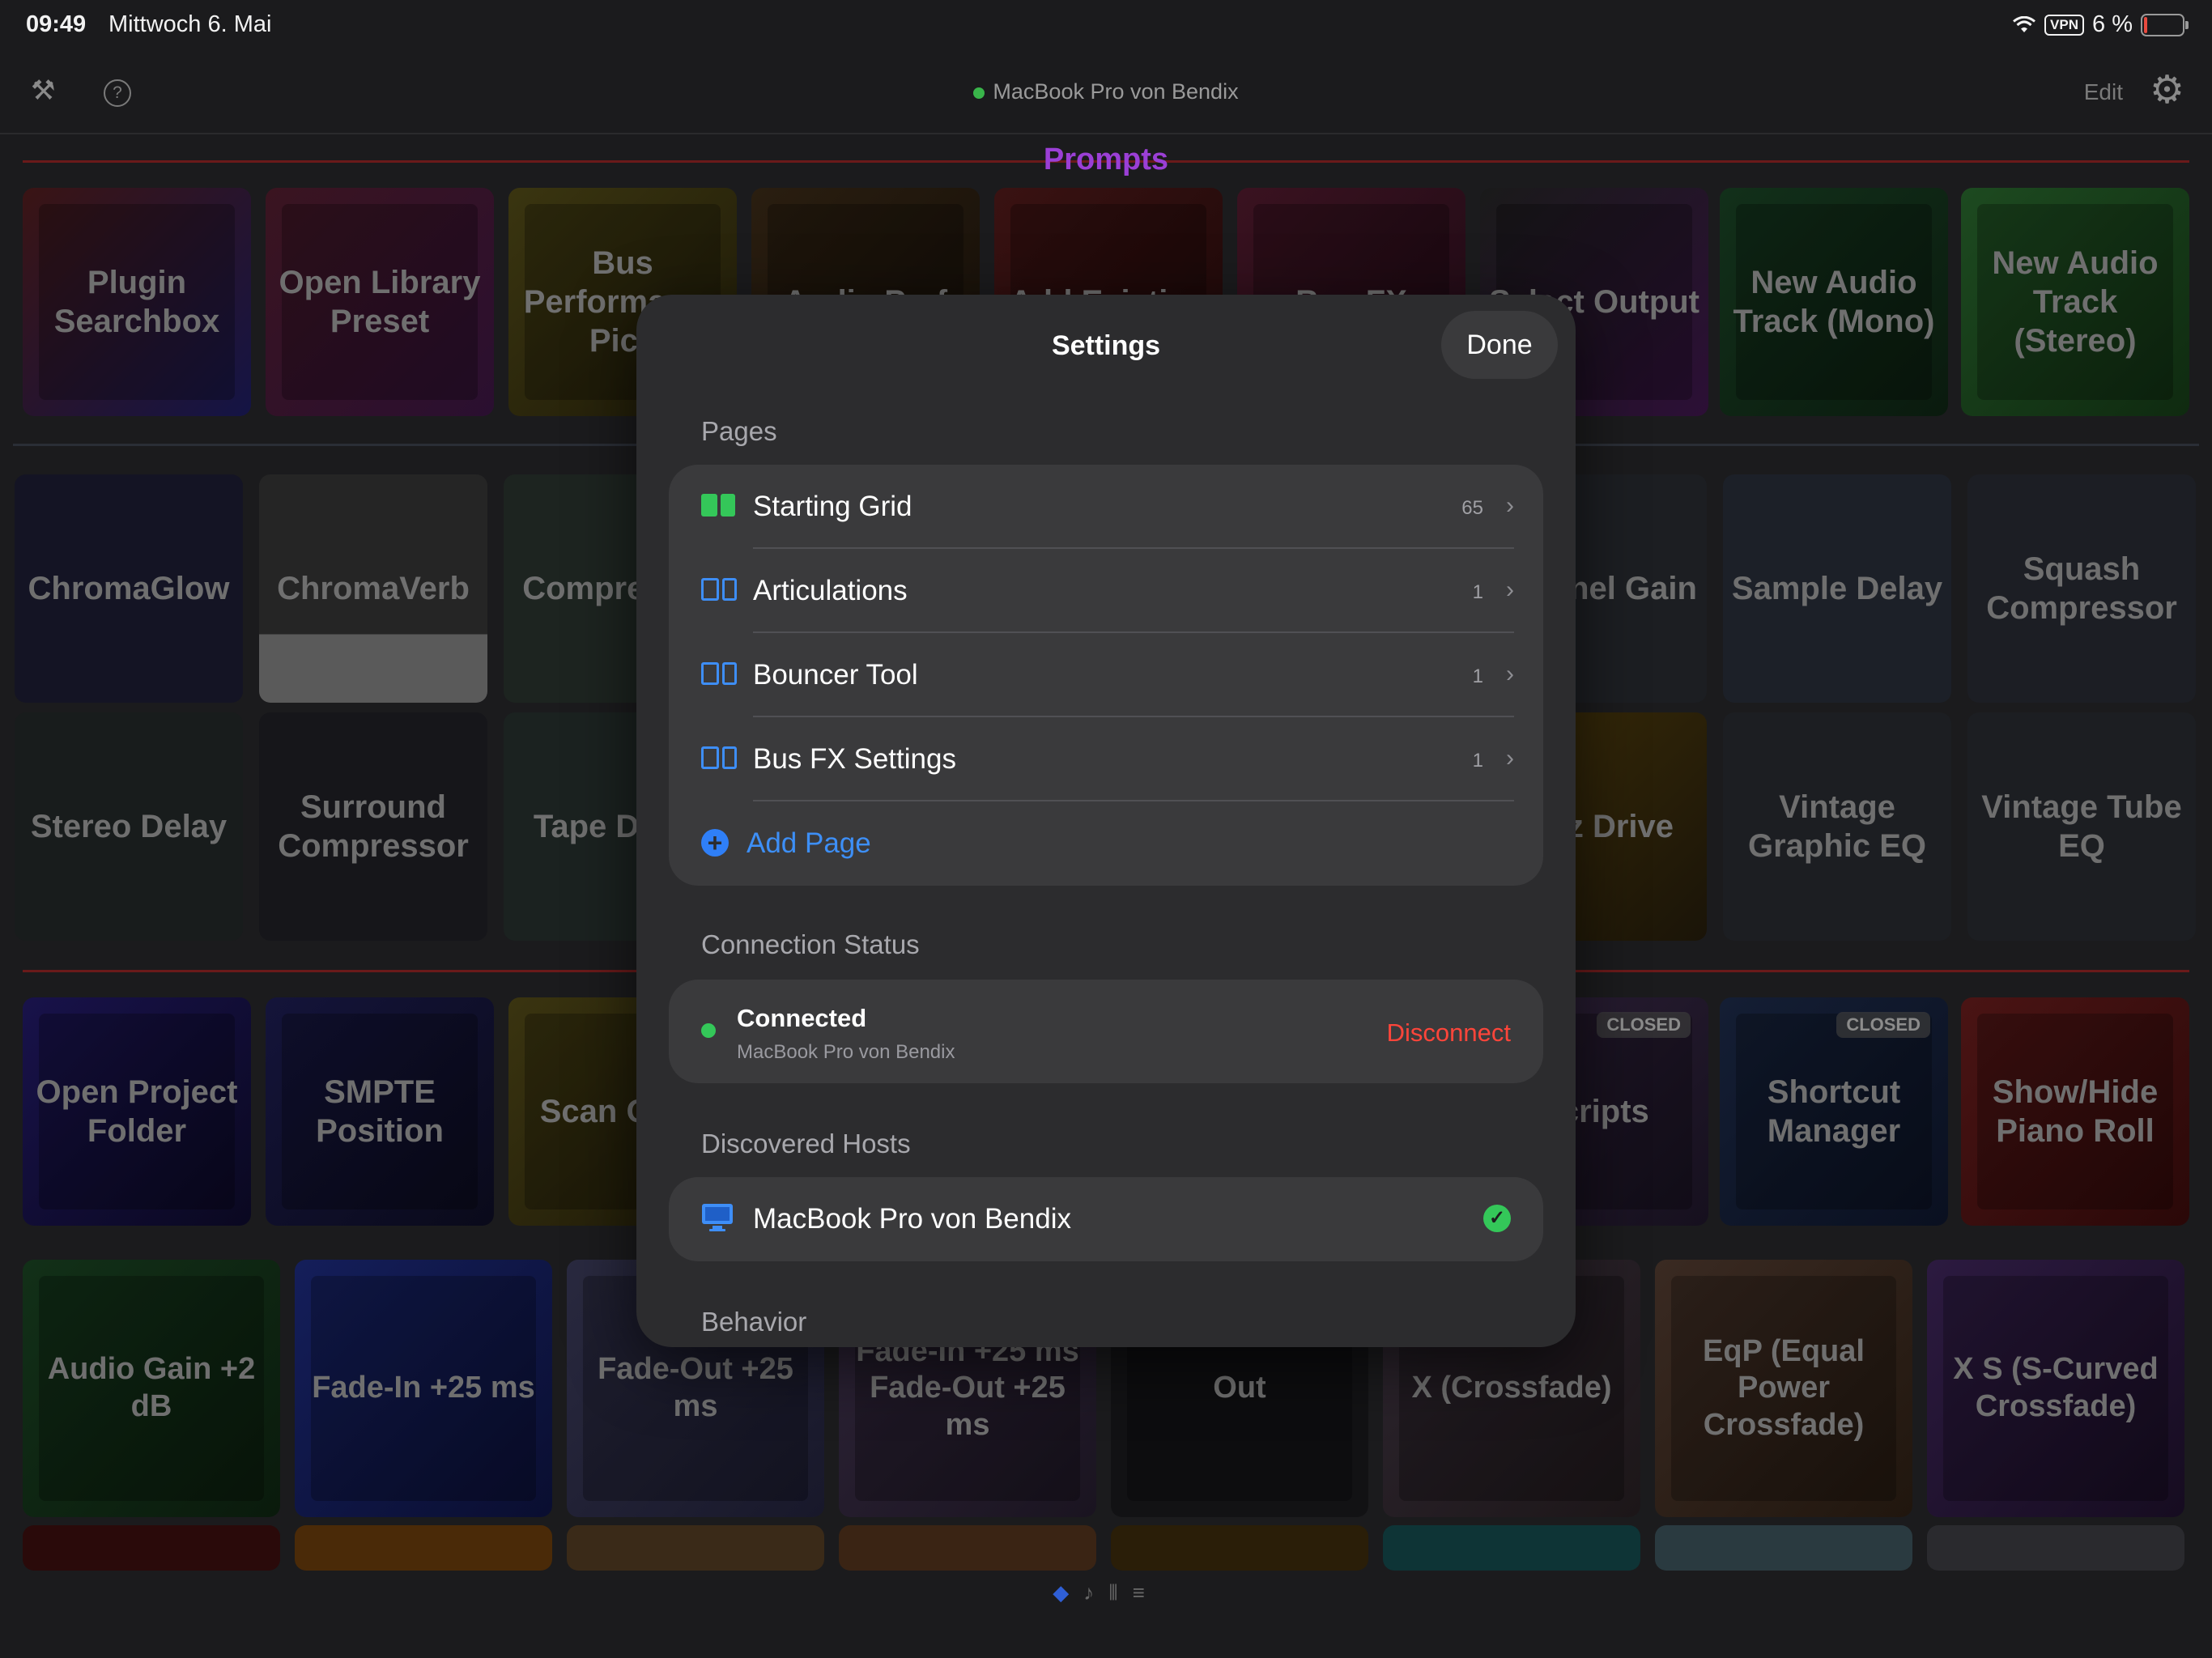 The image size is (2212, 1658). Describe the element at coordinates (2165, 24) in the screenshot. I see `battery-icon` at that location.